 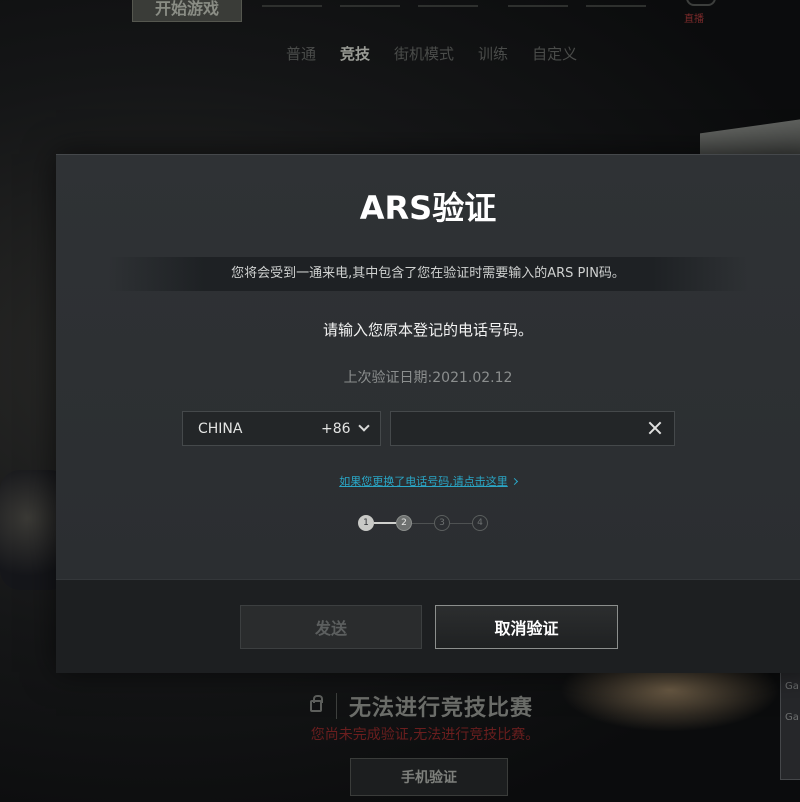 I want to click on background-glow, so click(x=670, y=702).